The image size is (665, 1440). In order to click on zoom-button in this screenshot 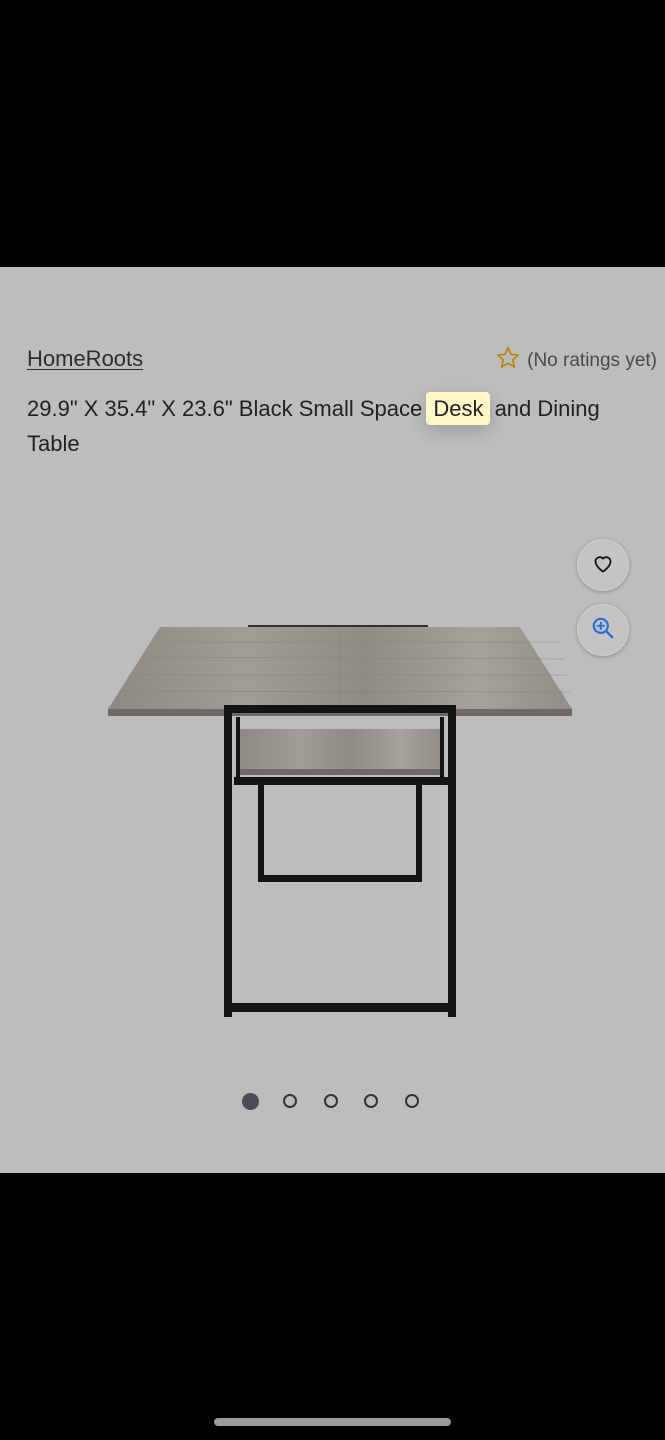, I will do `click(603, 630)`.